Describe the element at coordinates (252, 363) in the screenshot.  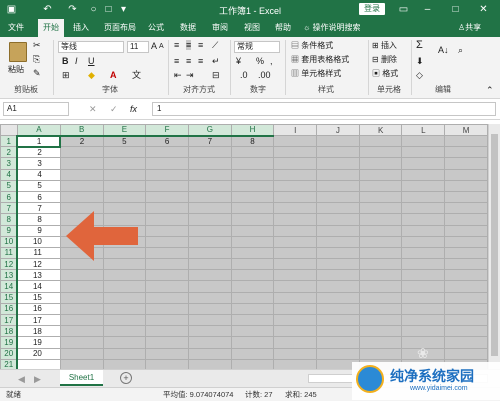
I see `cell-h21` at that location.